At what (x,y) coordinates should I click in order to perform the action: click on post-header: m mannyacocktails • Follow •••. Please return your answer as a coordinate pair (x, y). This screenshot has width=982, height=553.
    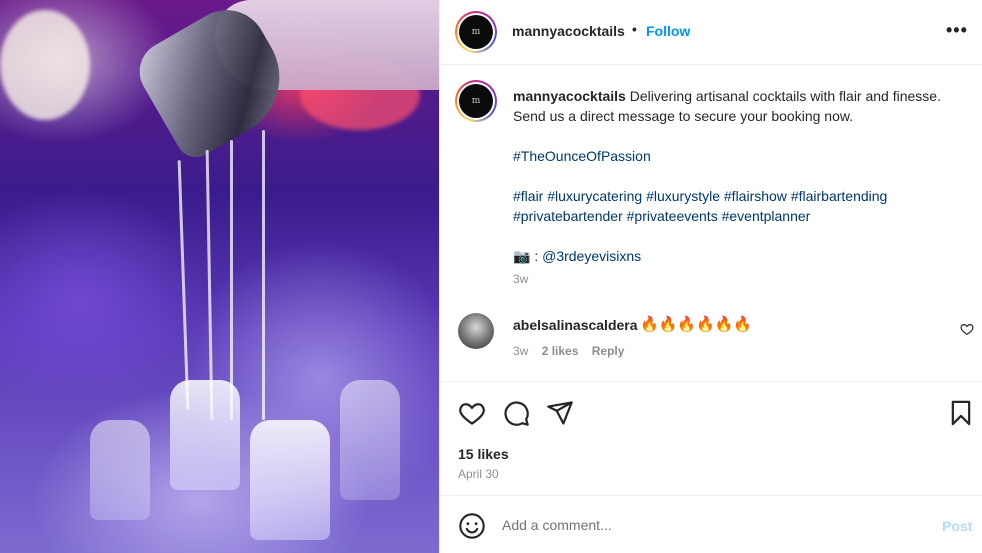
    Looking at the image, I should click on (711, 32).